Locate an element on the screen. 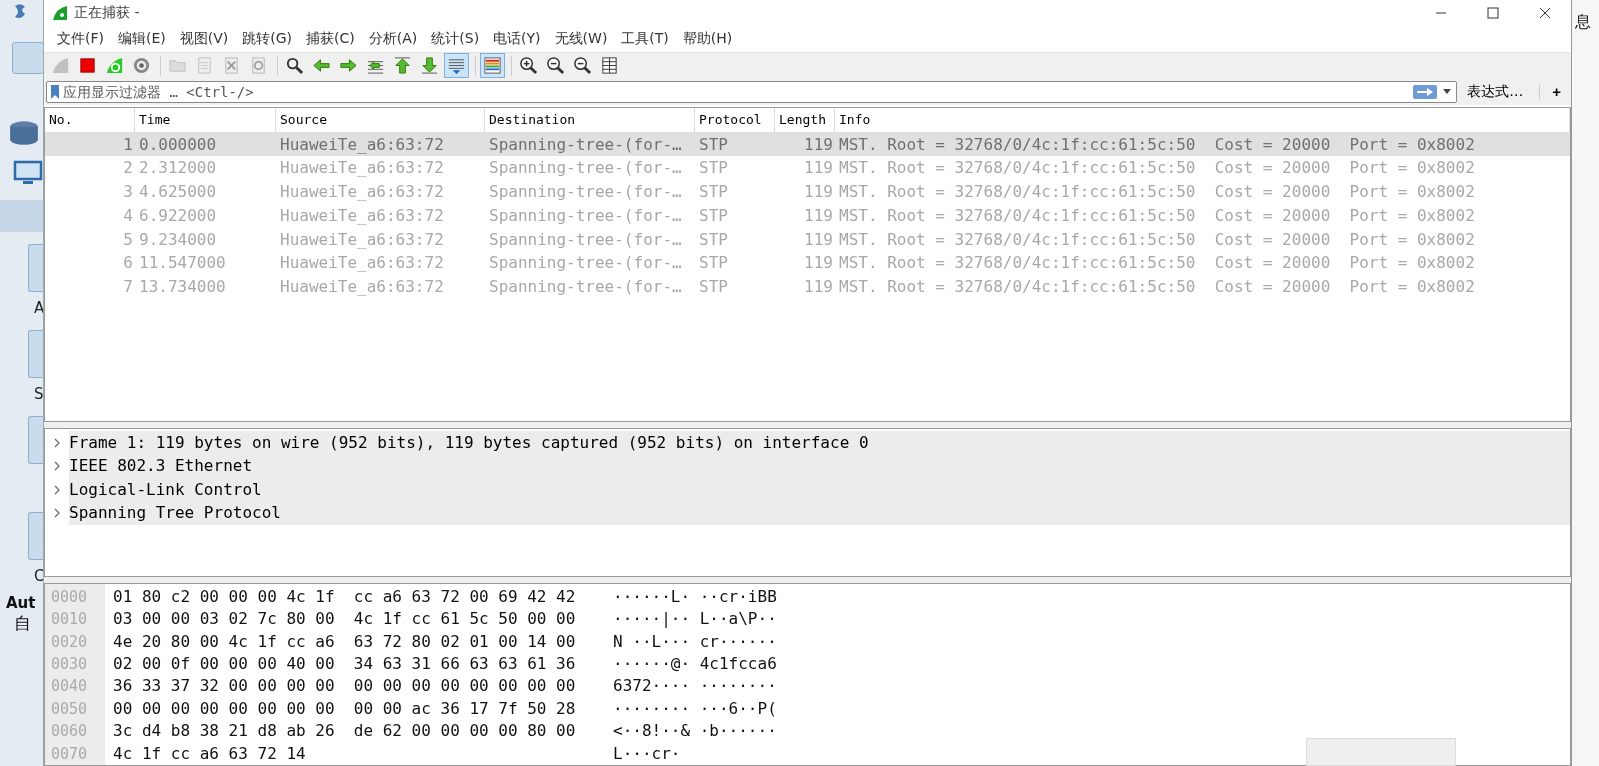 Image resolution: width=1599 pixels, height=766 pixels. filter-input: 应用显示过滤器 … <Ctrl-/> is located at coordinates (738, 91).